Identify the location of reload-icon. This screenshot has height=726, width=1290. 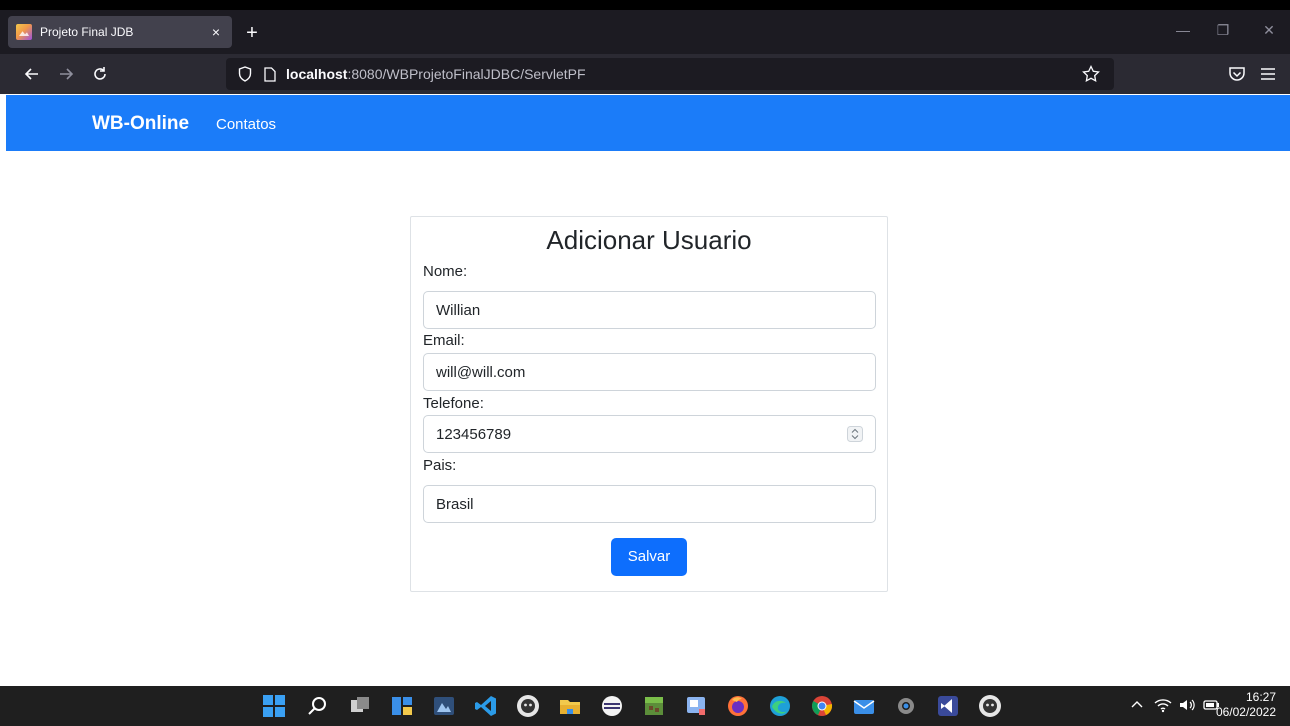
(100, 73).